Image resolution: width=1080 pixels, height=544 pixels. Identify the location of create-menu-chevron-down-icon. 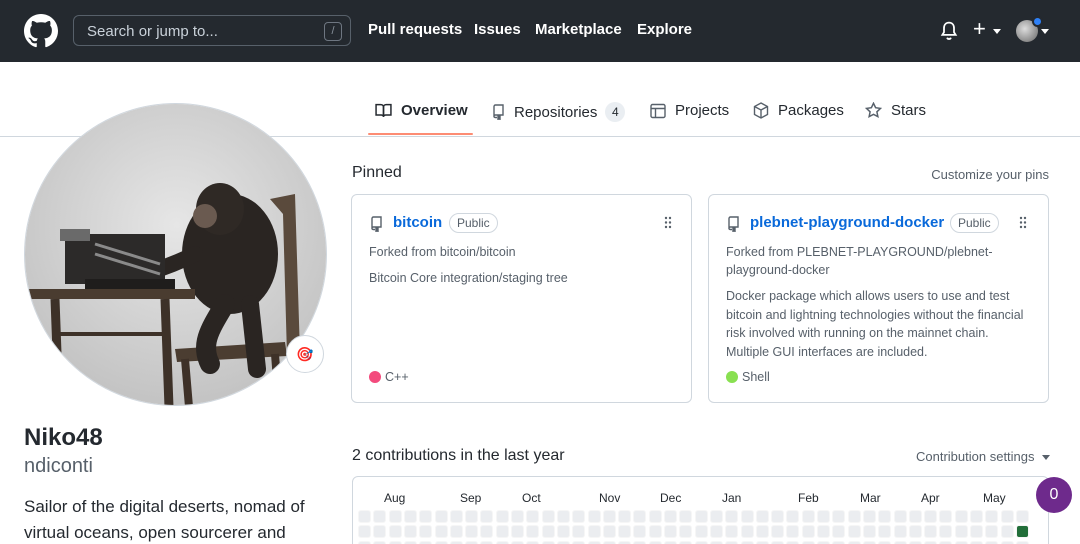
(997, 31).